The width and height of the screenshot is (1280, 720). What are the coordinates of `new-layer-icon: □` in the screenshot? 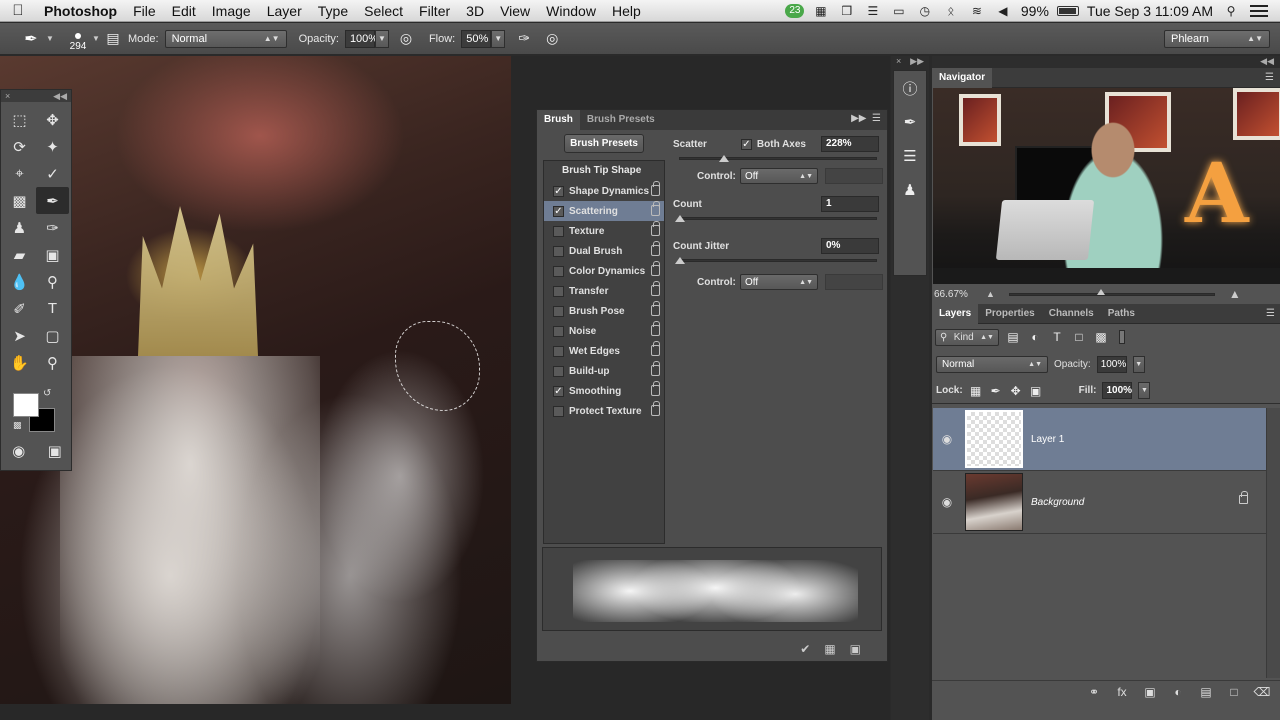 It's located at (1234, 692).